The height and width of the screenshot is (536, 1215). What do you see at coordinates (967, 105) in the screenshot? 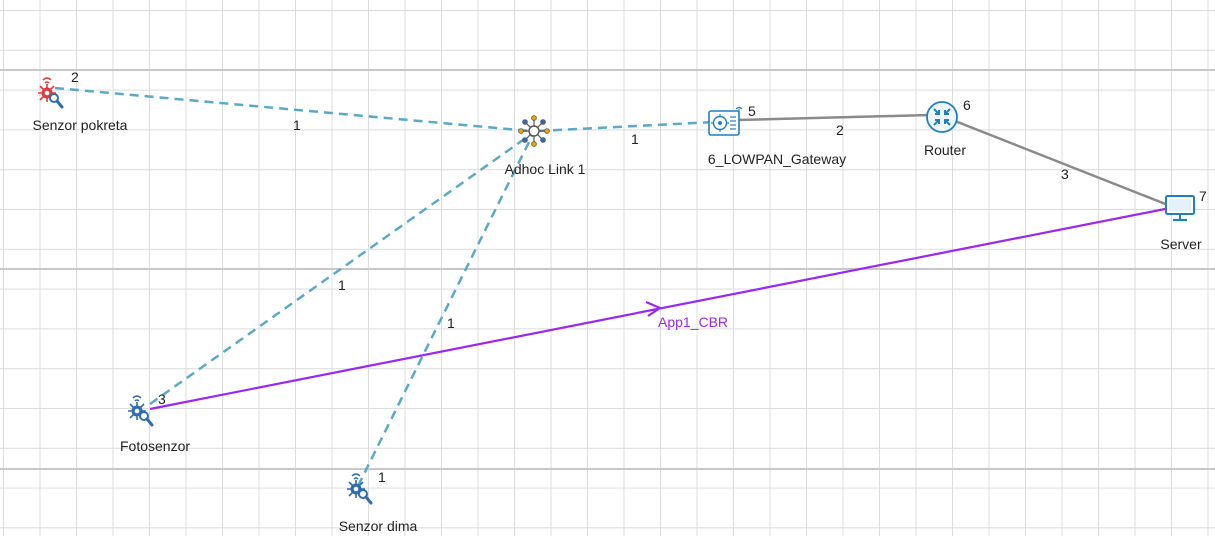
I see `node-id-router: 6` at bounding box center [967, 105].